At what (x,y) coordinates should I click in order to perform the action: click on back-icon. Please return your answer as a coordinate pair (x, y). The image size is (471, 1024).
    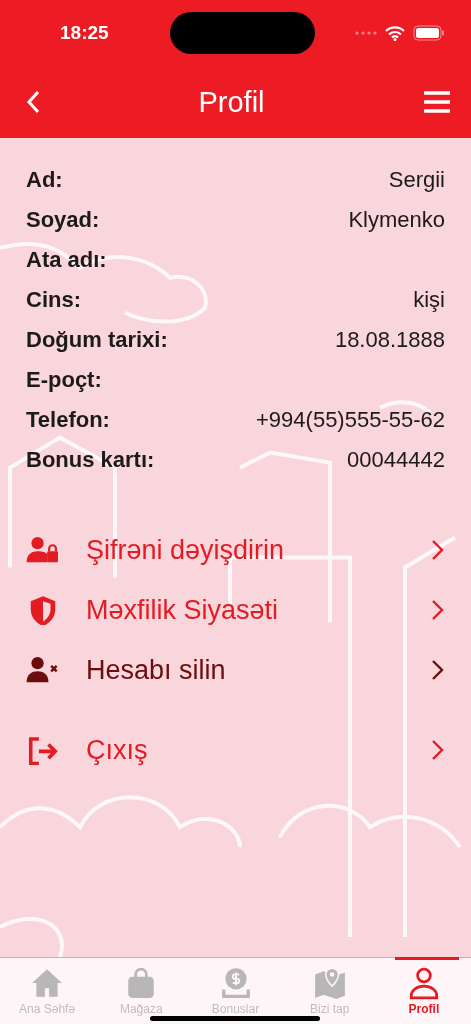
    Looking at the image, I should click on (33, 102).